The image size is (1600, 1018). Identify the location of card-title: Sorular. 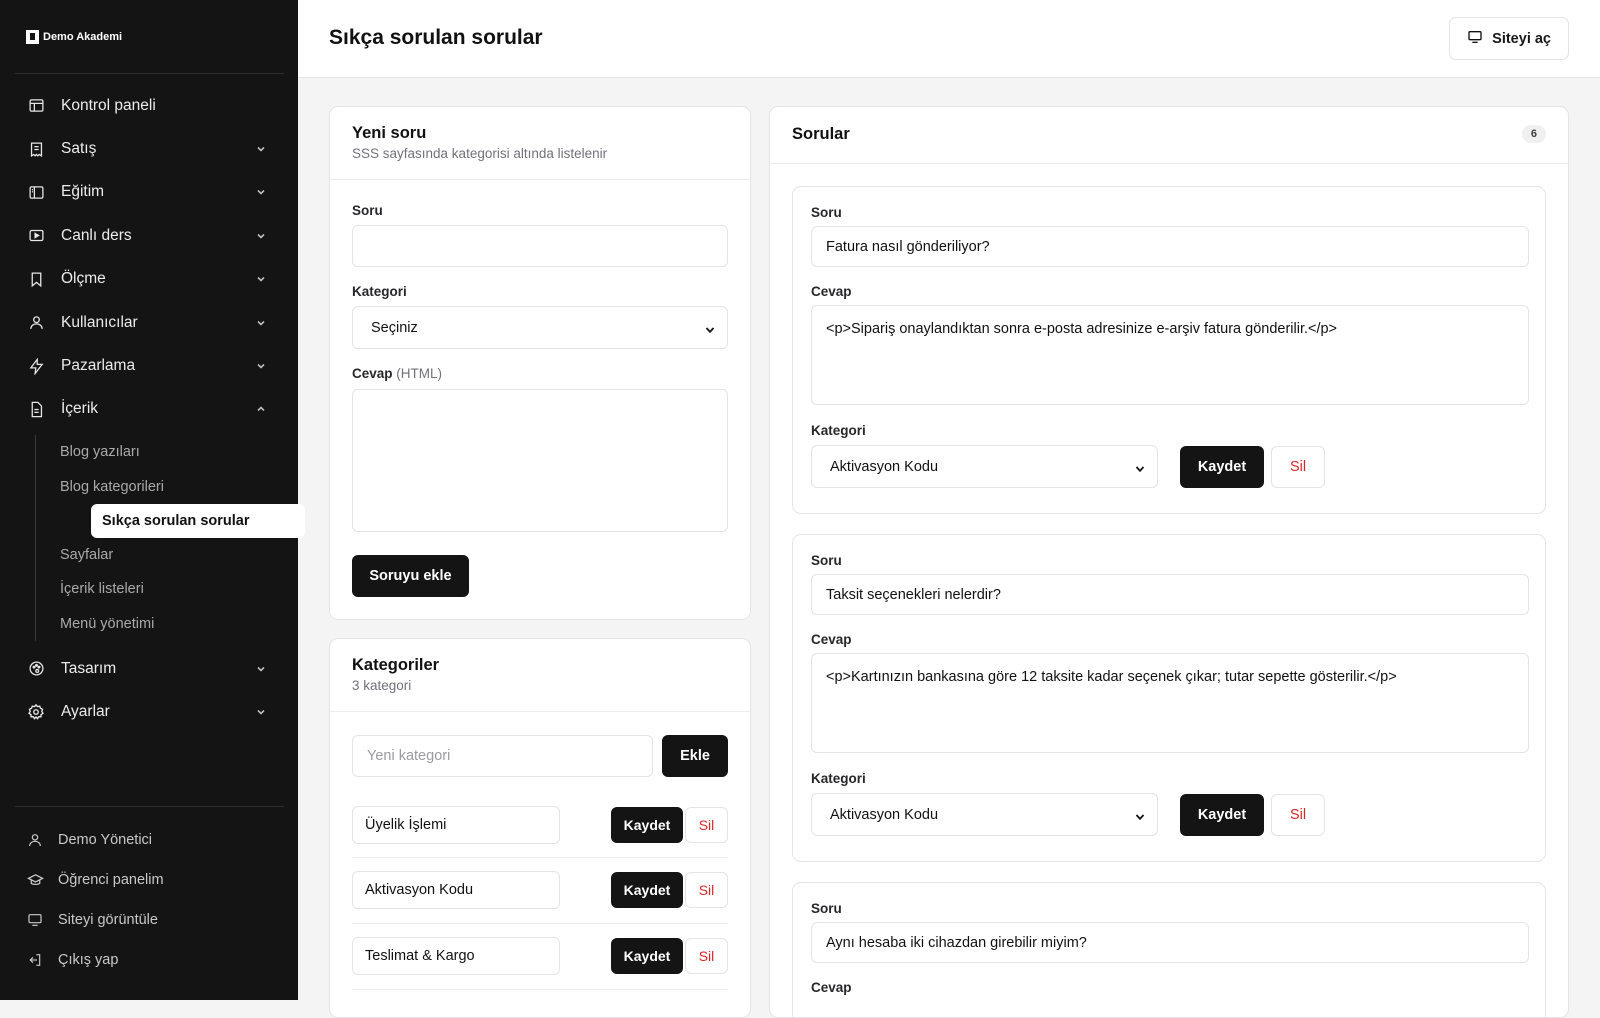
(821, 134).